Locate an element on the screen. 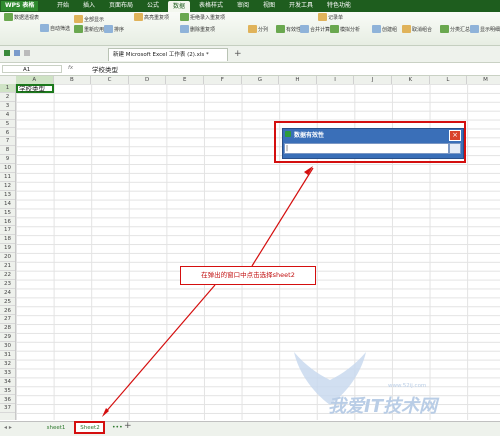  ribbon-item-5: 排序 is located at coordinates (119, 29).